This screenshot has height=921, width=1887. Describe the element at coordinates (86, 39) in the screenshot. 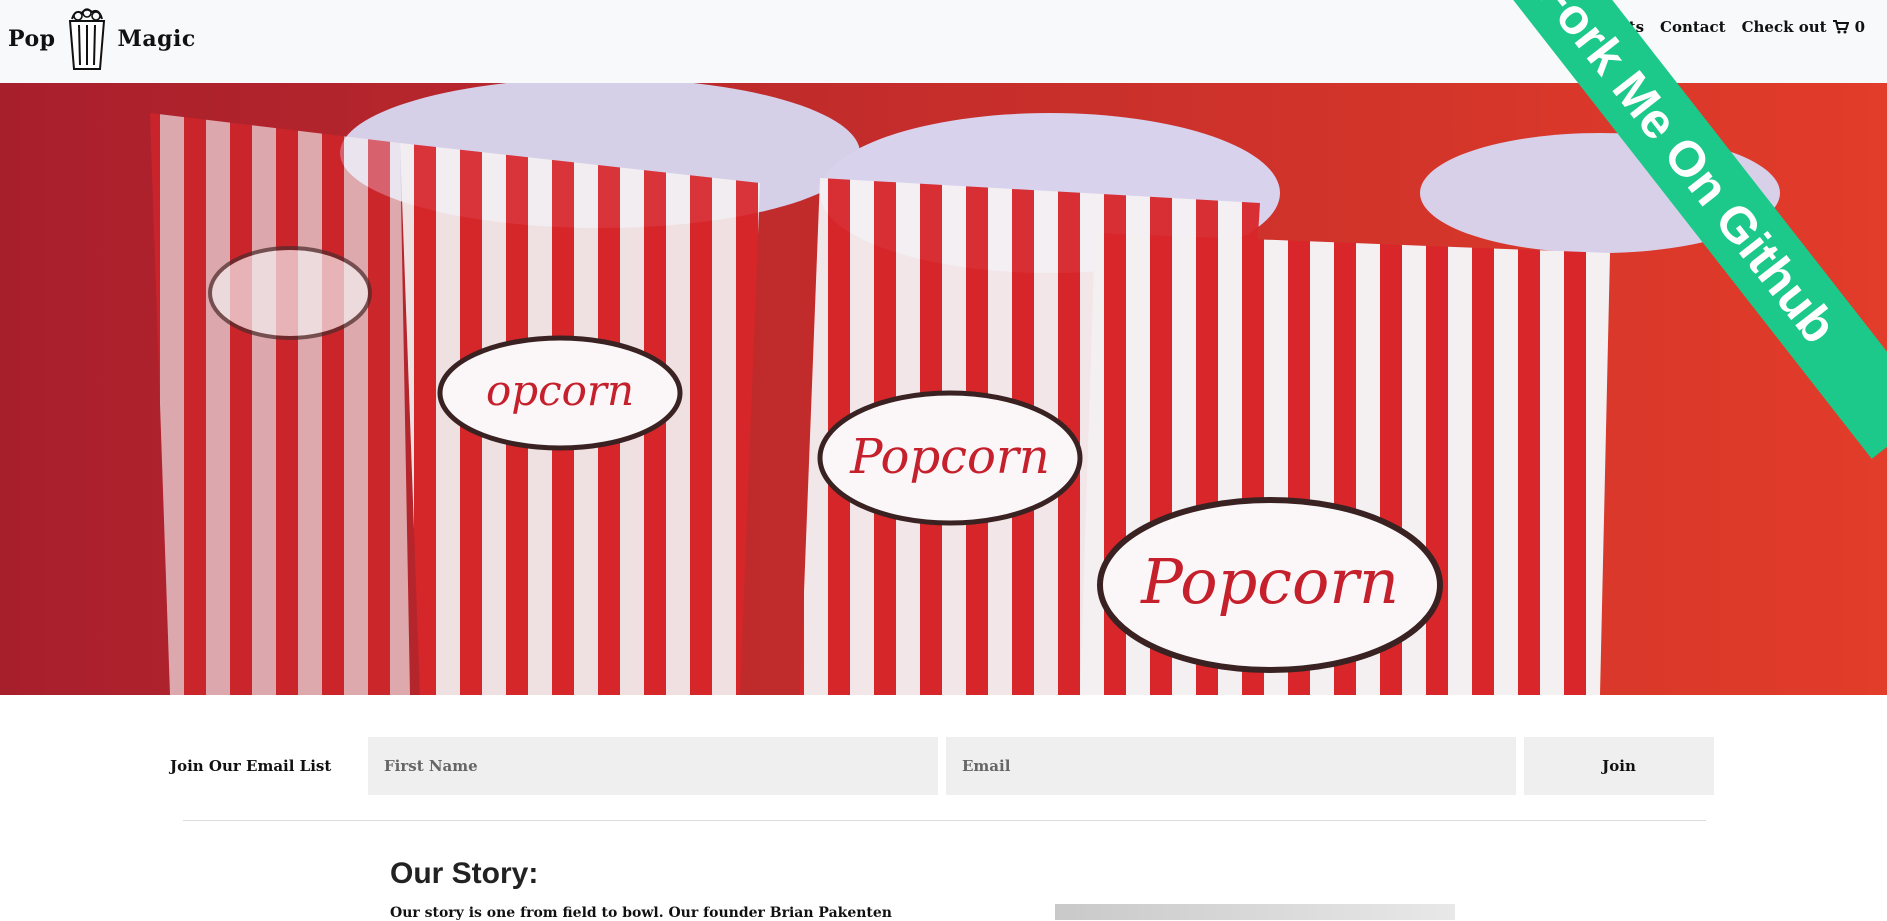

I see `popcorn-box-icon` at that location.